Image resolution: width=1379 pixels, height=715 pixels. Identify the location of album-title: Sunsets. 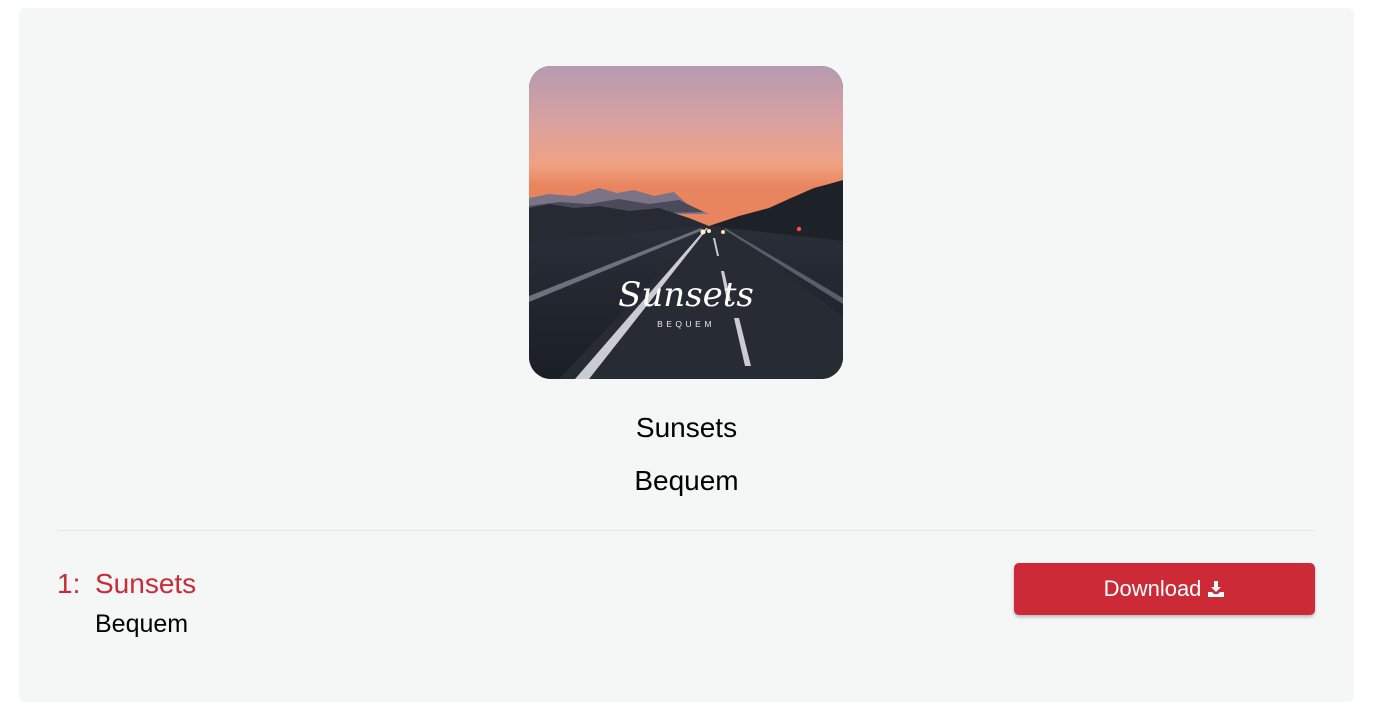
(686, 427).